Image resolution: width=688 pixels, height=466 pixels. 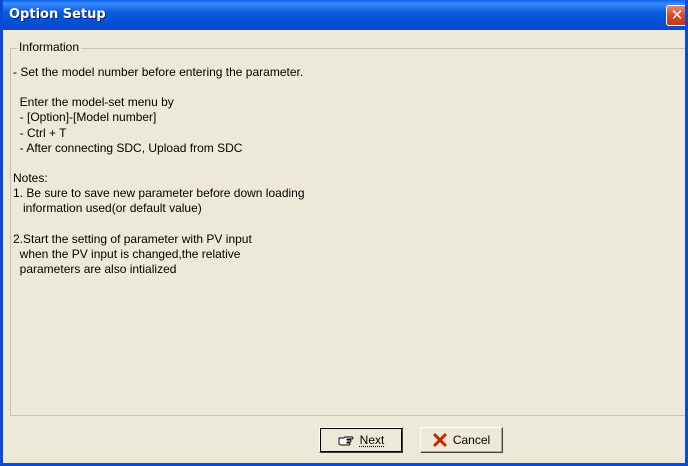 I want to click on cancel-button: Cancel, so click(x=461, y=440).